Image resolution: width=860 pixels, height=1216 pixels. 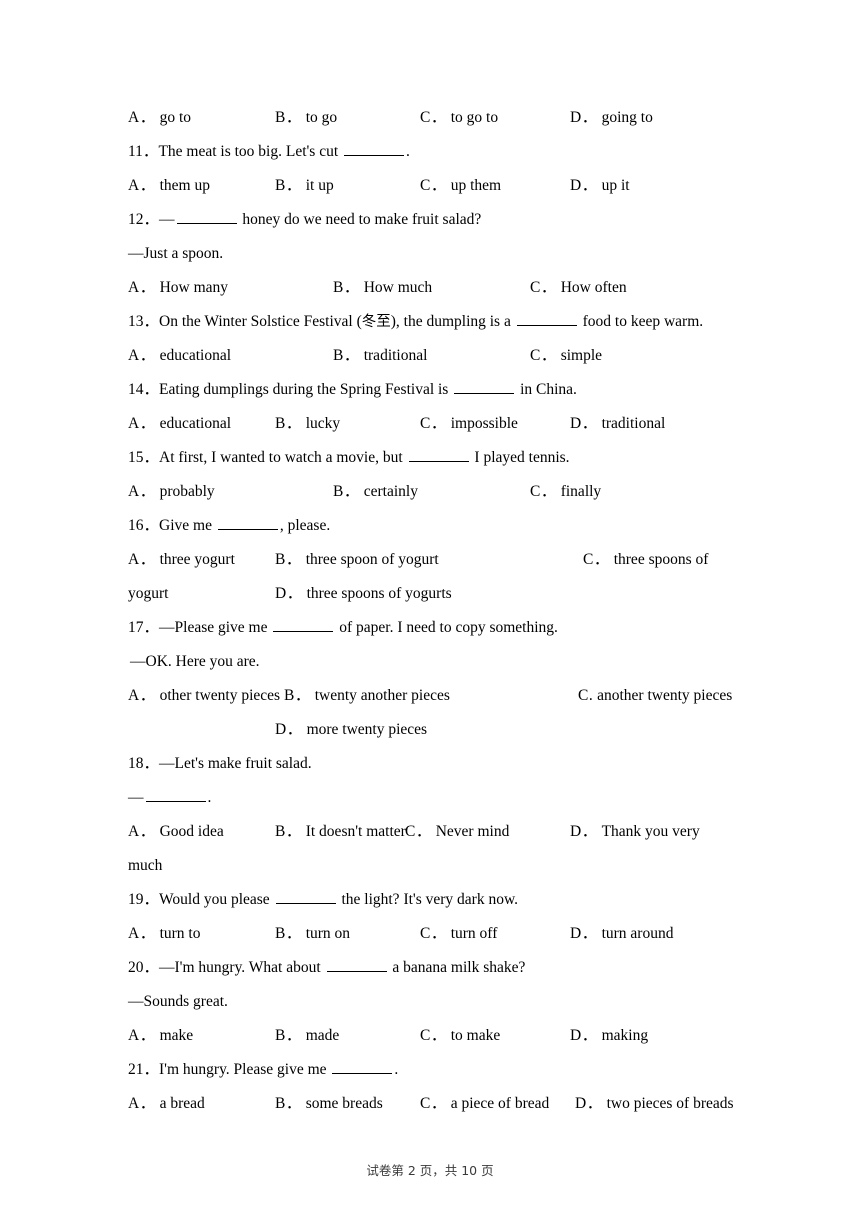 I want to click on option-q17-d: D． more twenty pieces, so click(x=351, y=730).